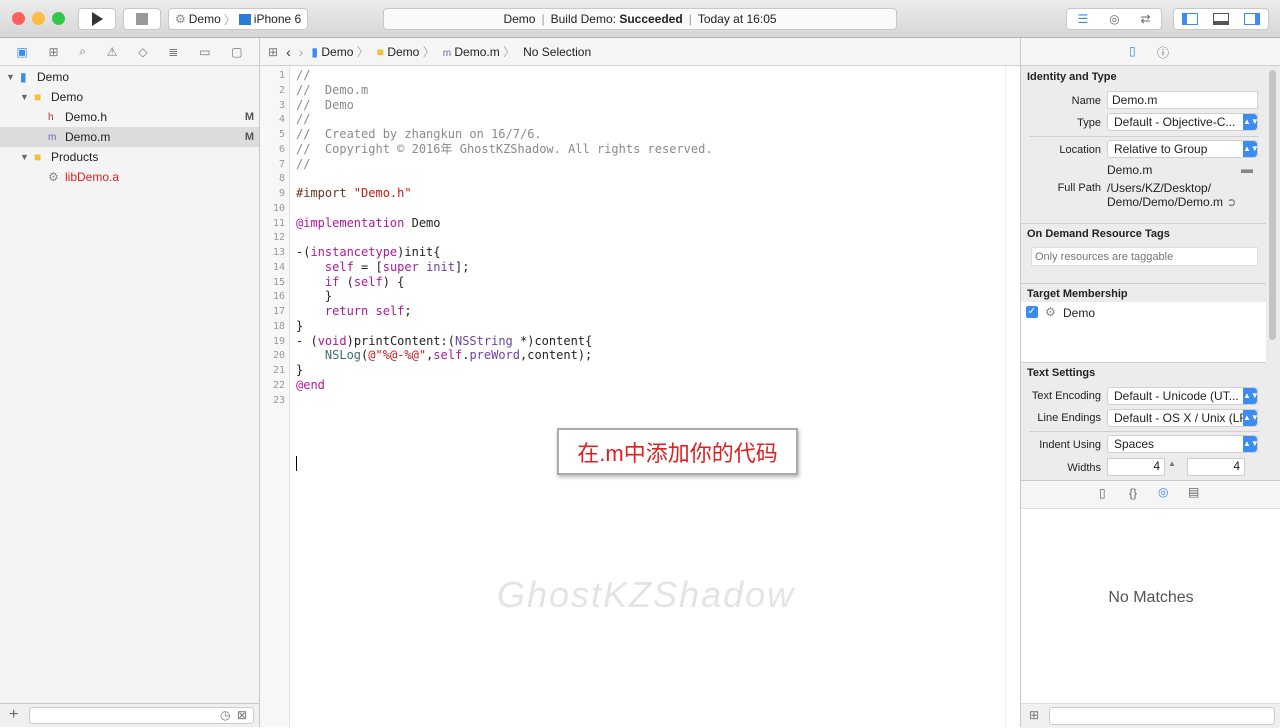 The height and width of the screenshot is (728, 1280). What do you see at coordinates (129, 137) in the screenshot?
I see `navigator-item: m Demo.m M` at bounding box center [129, 137].